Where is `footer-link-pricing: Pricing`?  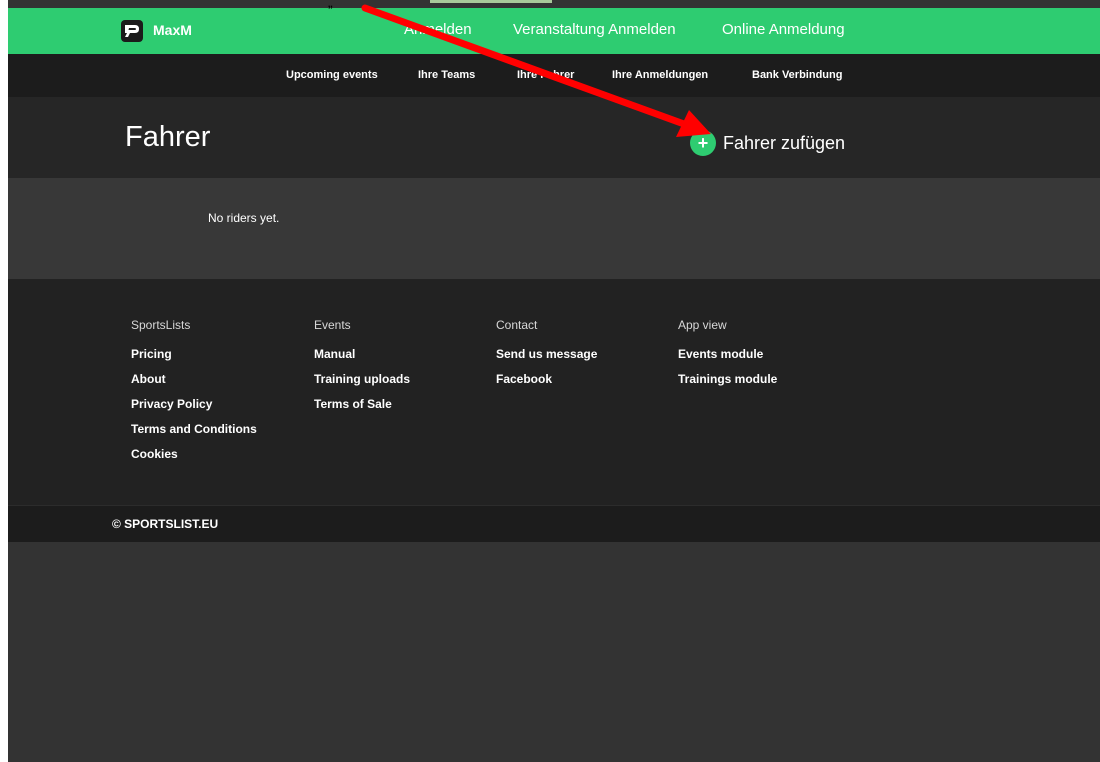
footer-link-pricing: Pricing is located at coordinates (194, 359).